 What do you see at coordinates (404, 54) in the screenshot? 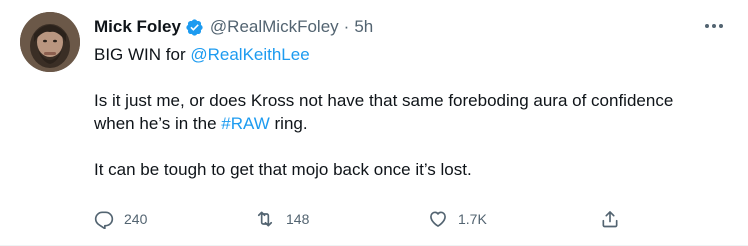
I see `tweet-line-1: BIG WIN for @RealKeithLee` at bounding box center [404, 54].